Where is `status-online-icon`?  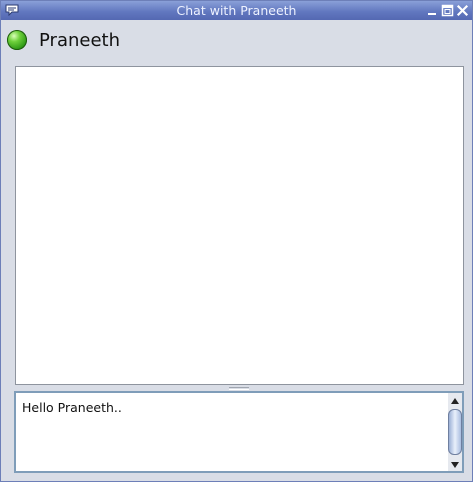
status-online-icon is located at coordinates (17, 40).